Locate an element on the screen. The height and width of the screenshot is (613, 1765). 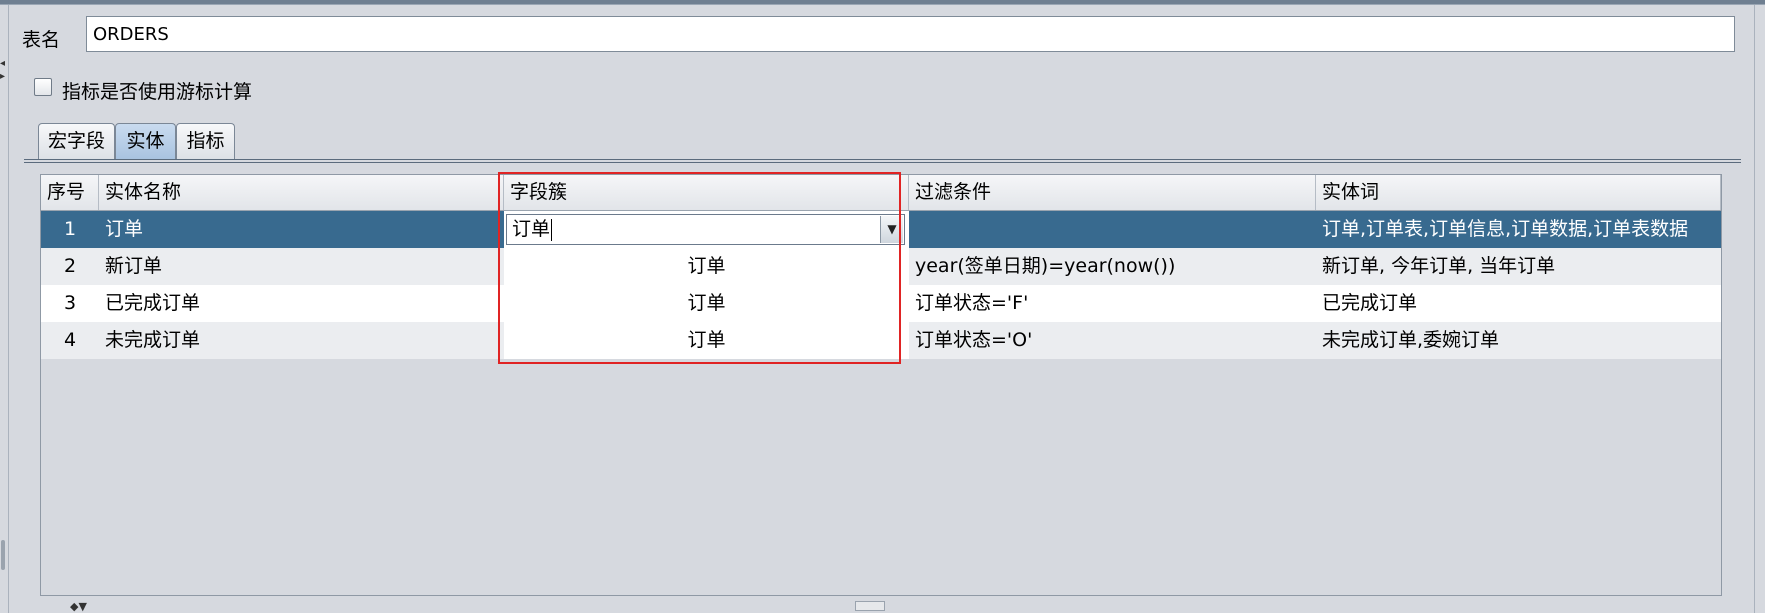
combobox-value: 订单 is located at coordinates (532, 229).